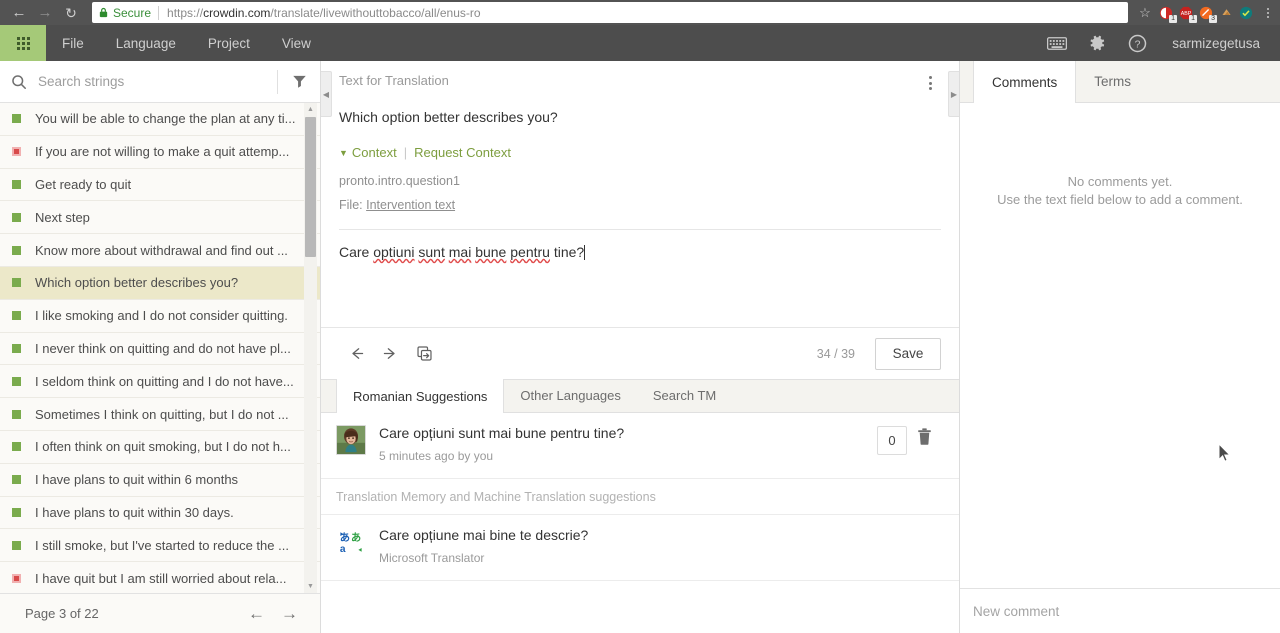 This screenshot has width=1280, height=633. I want to click on bookmark-star-icon: ☆, so click(1145, 13).